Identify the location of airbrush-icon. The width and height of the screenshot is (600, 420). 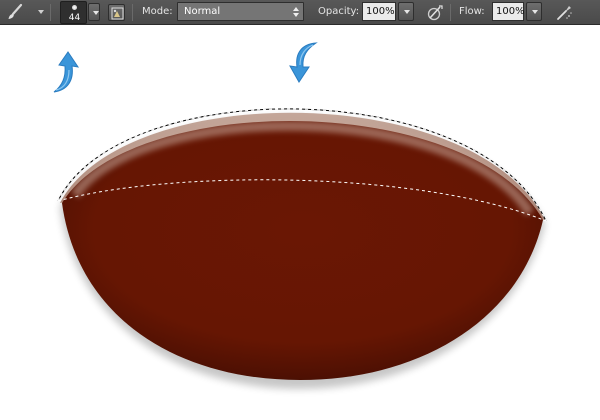
(564, 12).